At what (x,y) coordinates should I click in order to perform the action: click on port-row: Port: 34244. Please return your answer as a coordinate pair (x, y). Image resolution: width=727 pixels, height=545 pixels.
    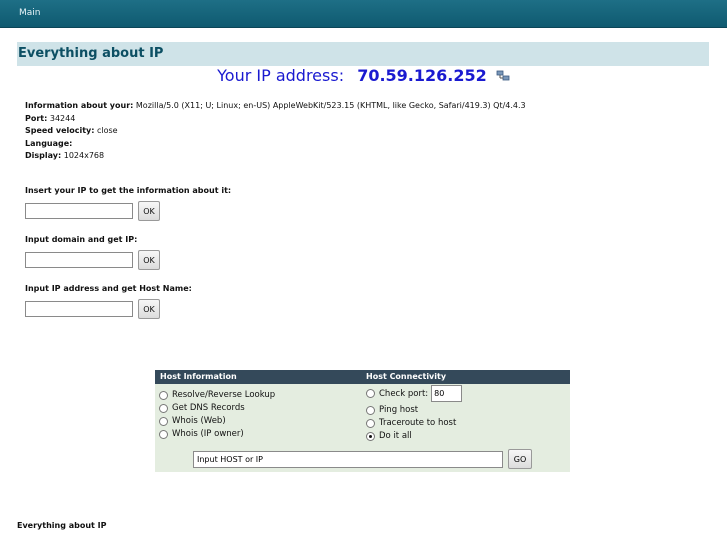
    Looking at the image, I should click on (275, 119).